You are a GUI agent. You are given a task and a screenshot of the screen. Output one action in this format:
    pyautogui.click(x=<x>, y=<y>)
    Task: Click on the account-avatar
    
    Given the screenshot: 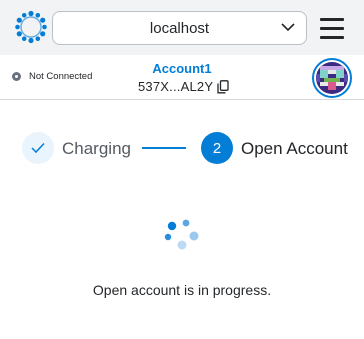 What is the action you would take?
    pyautogui.click(x=332, y=78)
    